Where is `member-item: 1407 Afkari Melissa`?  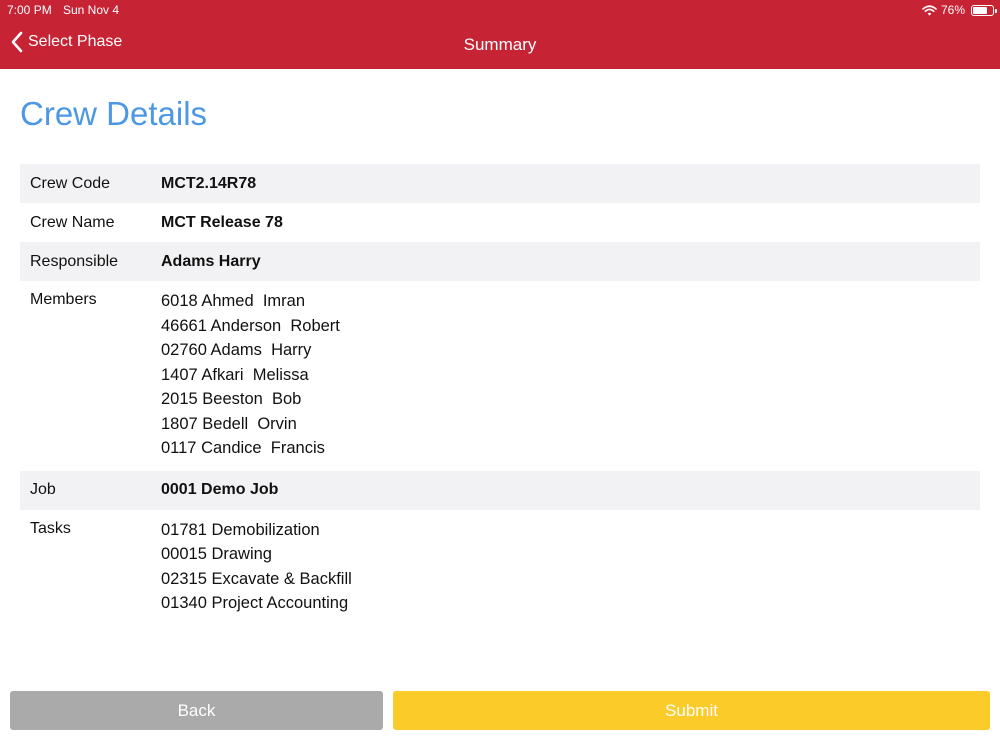 member-item: 1407 Afkari Melissa is located at coordinates (235, 374).